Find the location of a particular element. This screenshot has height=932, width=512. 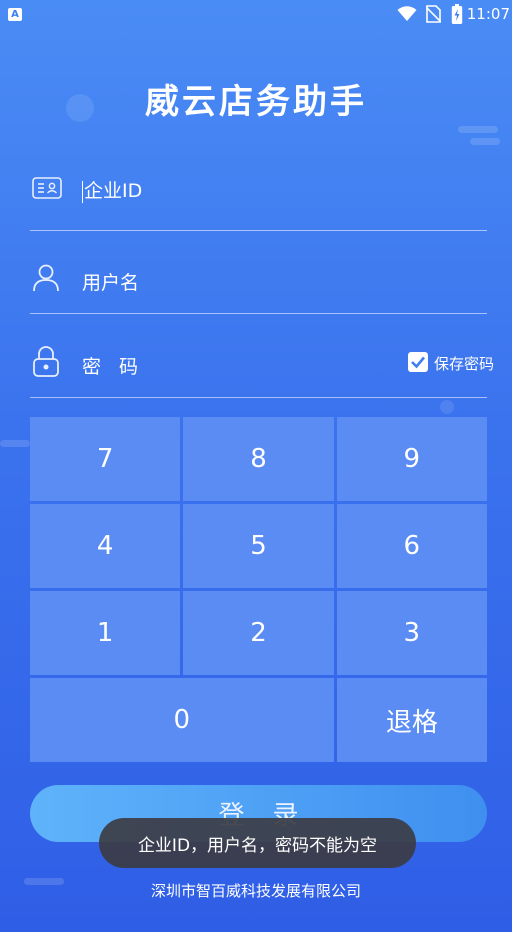

username-input: 用户名 is located at coordinates (110, 281).